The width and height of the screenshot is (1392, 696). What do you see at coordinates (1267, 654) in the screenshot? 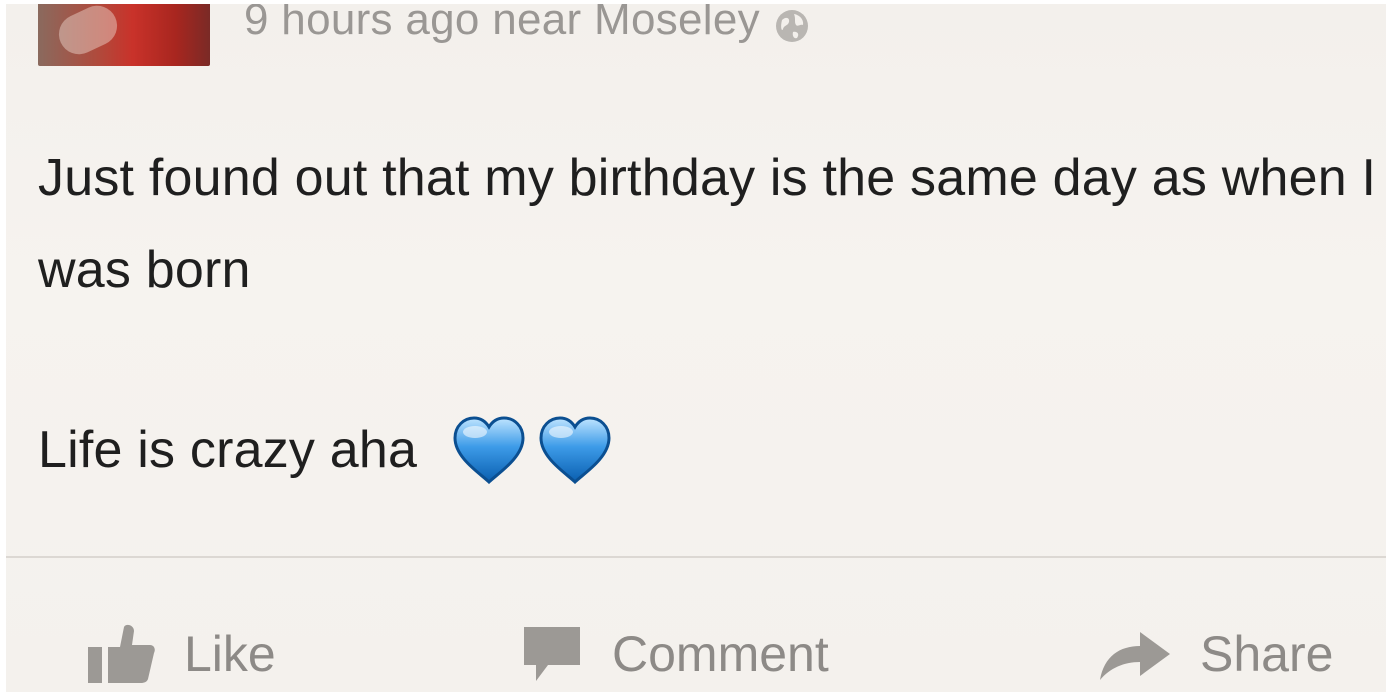
I see `share-label: Share` at bounding box center [1267, 654].